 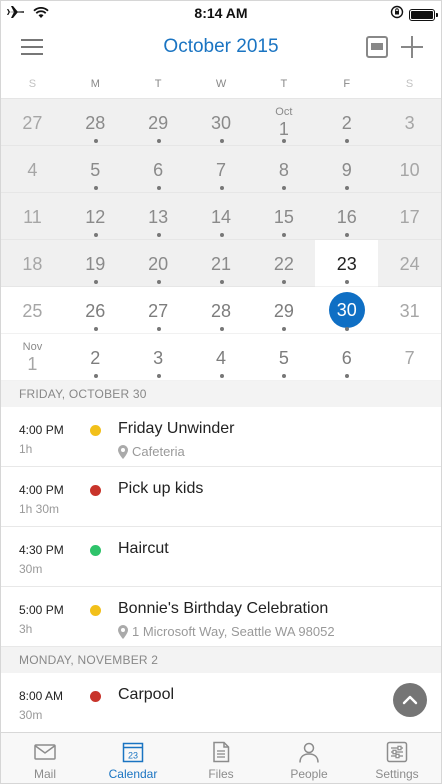 I want to click on day-number: 20, so click(x=158, y=264).